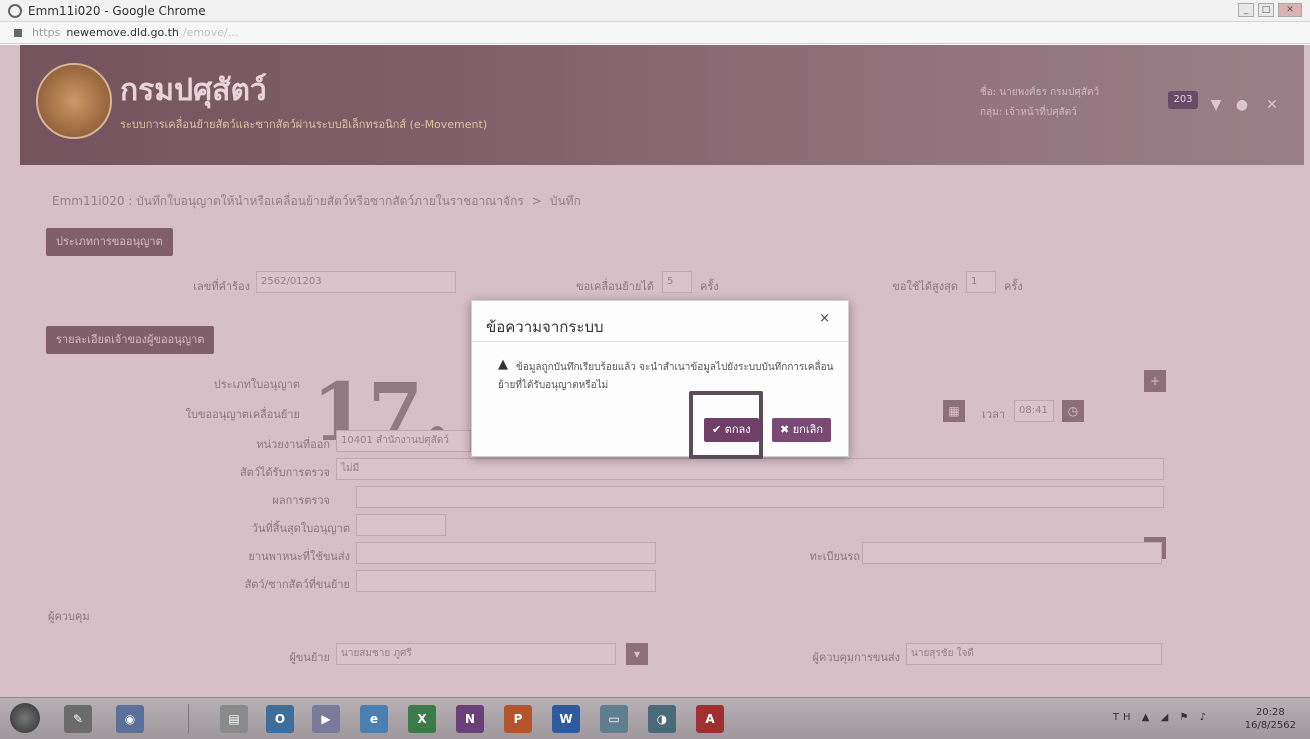 The image size is (1310, 739). Describe the element at coordinates (655, 11) in the screenshot. I see `browser-title-bar: Emm11i020 - Google Chrome _ □ ✕` at that location.